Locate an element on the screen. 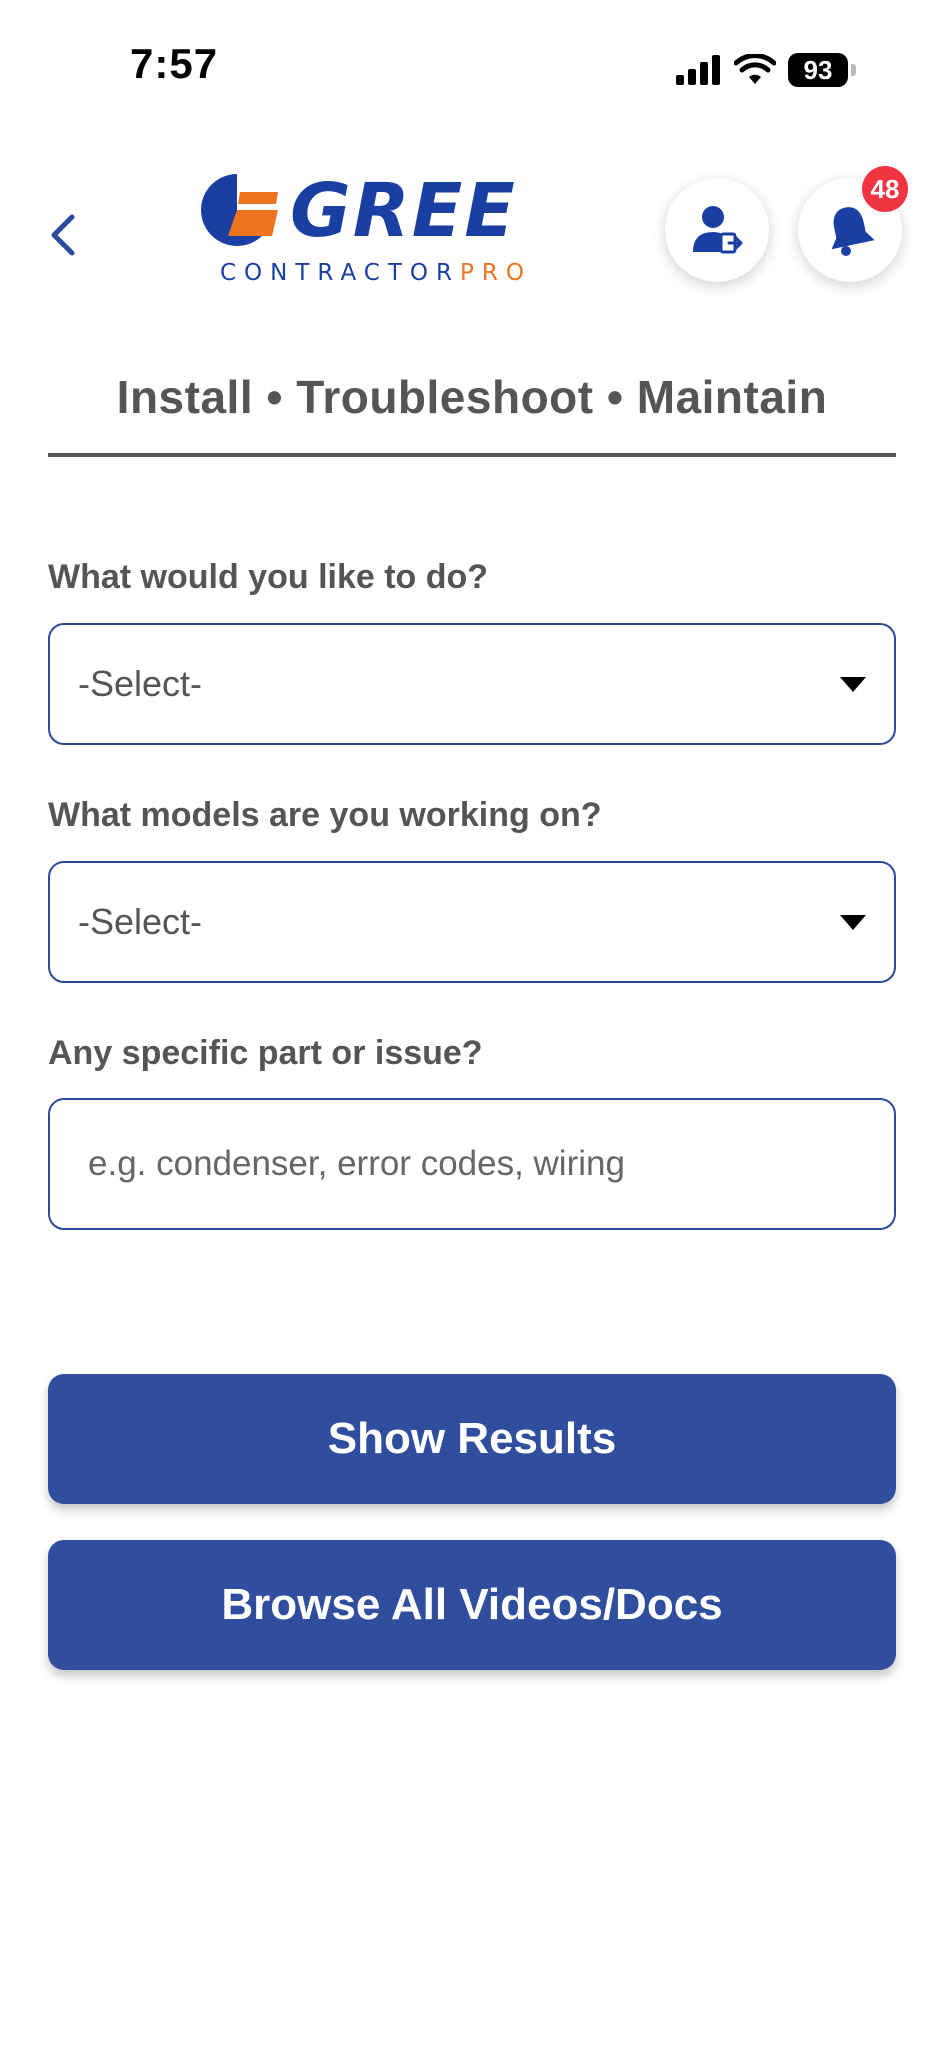 Image resolution: width=944 pixels, height=2048 pixels. logo-subtitle: CONTRACTORPRO is located at coordinates (376, 273).